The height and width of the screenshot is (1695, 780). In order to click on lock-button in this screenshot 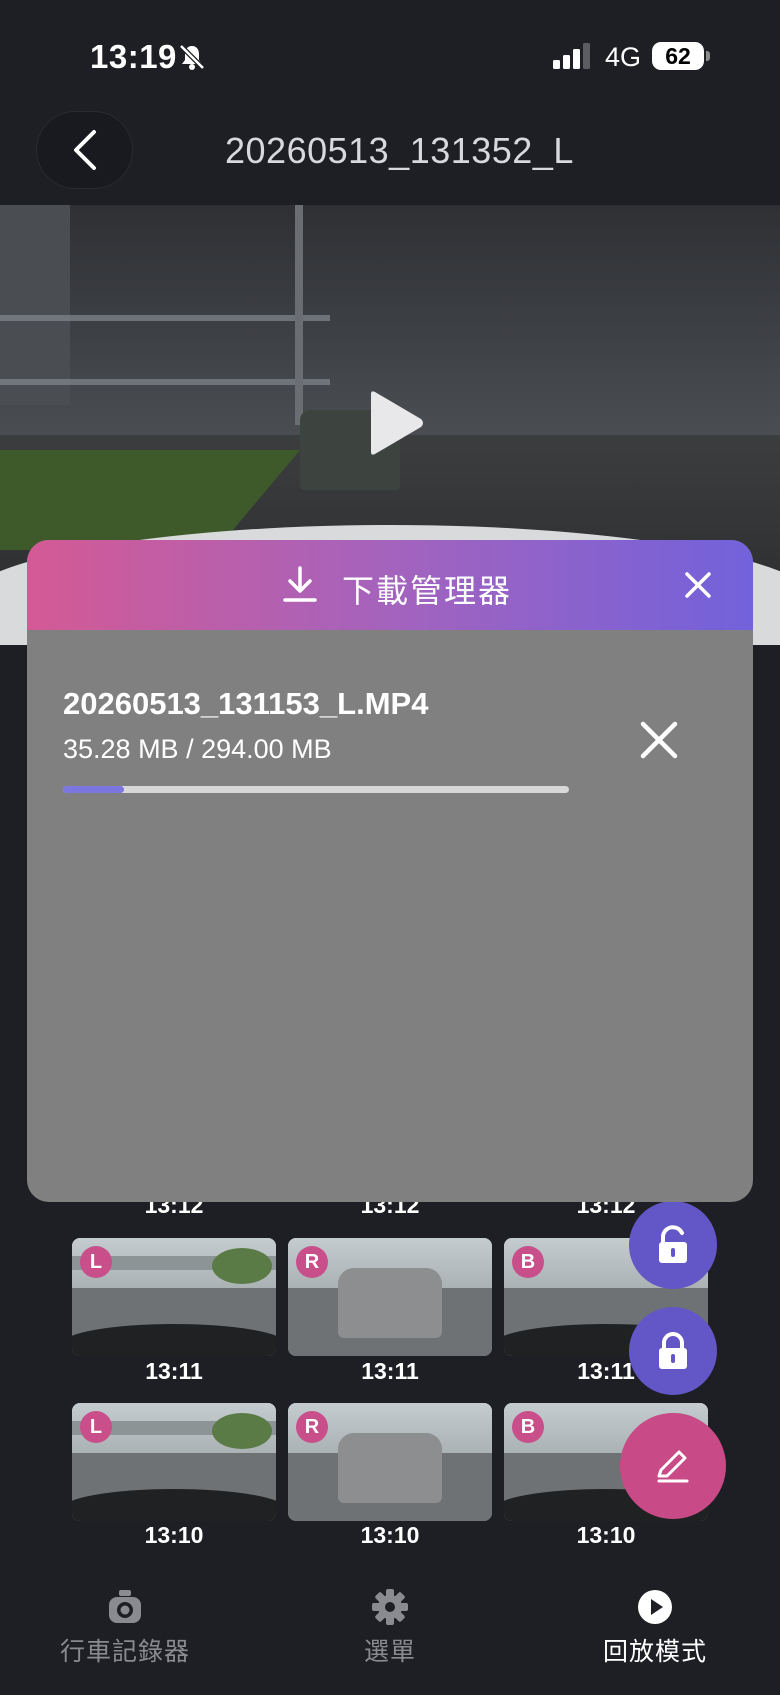, I will do `click(673, 1351)`.